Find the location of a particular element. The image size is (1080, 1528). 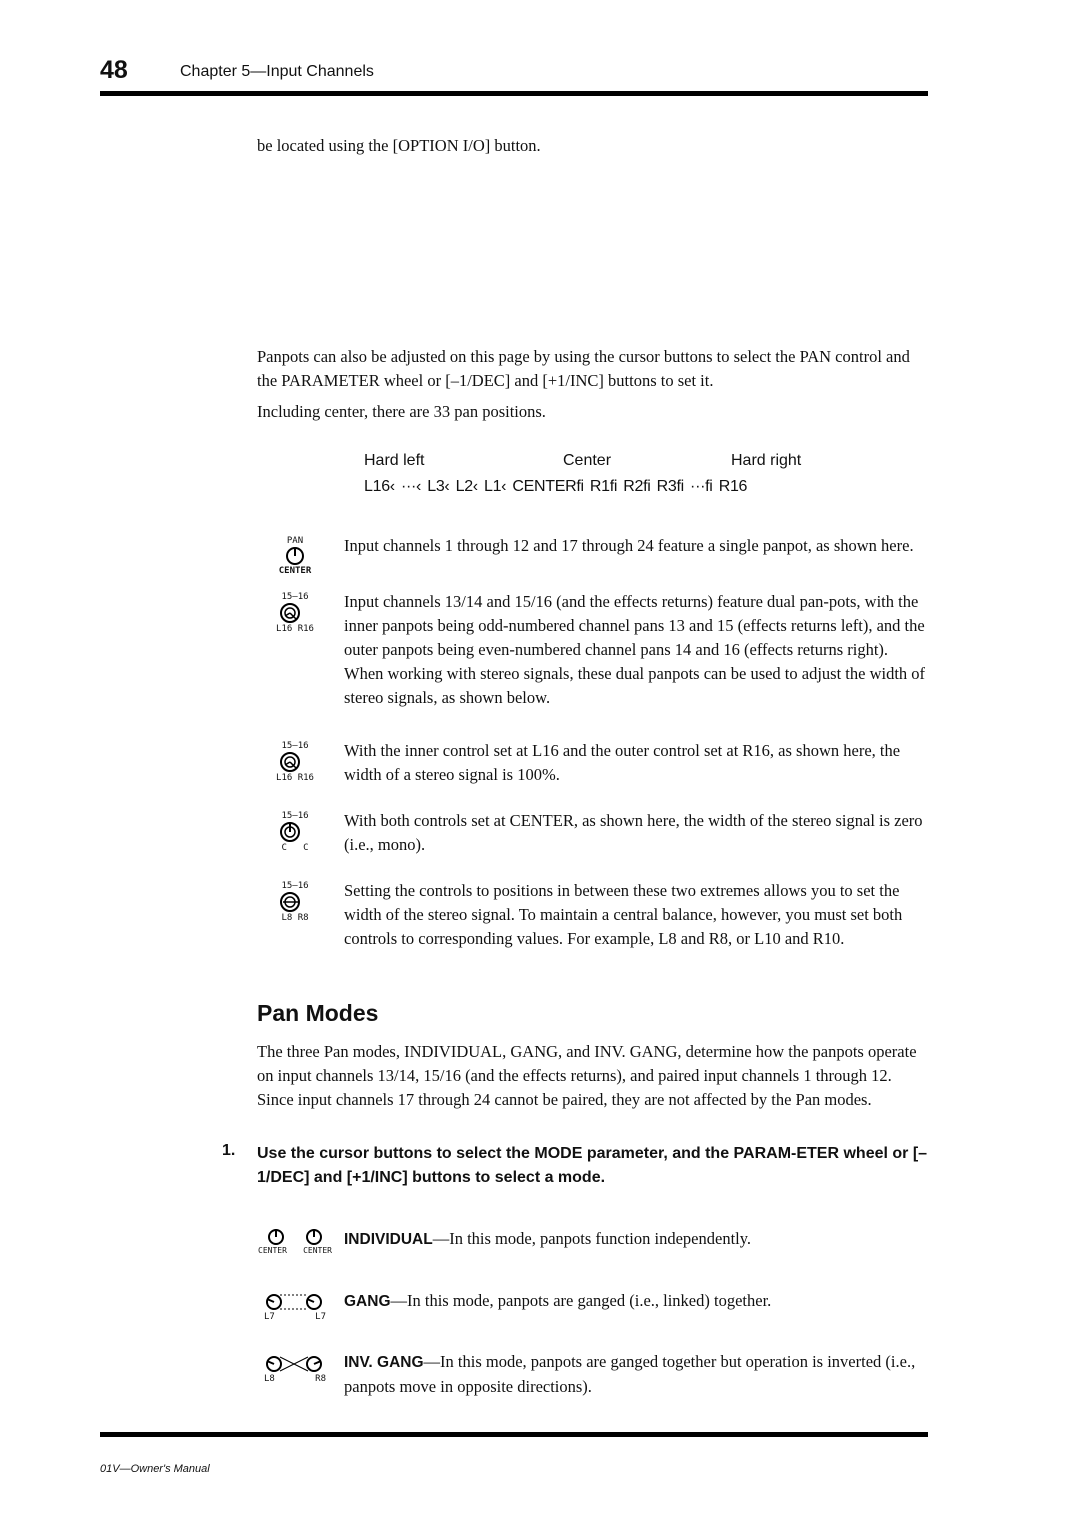

inv-gang-mode-icon: L8 R8 is located at coordinates (295, 1368).